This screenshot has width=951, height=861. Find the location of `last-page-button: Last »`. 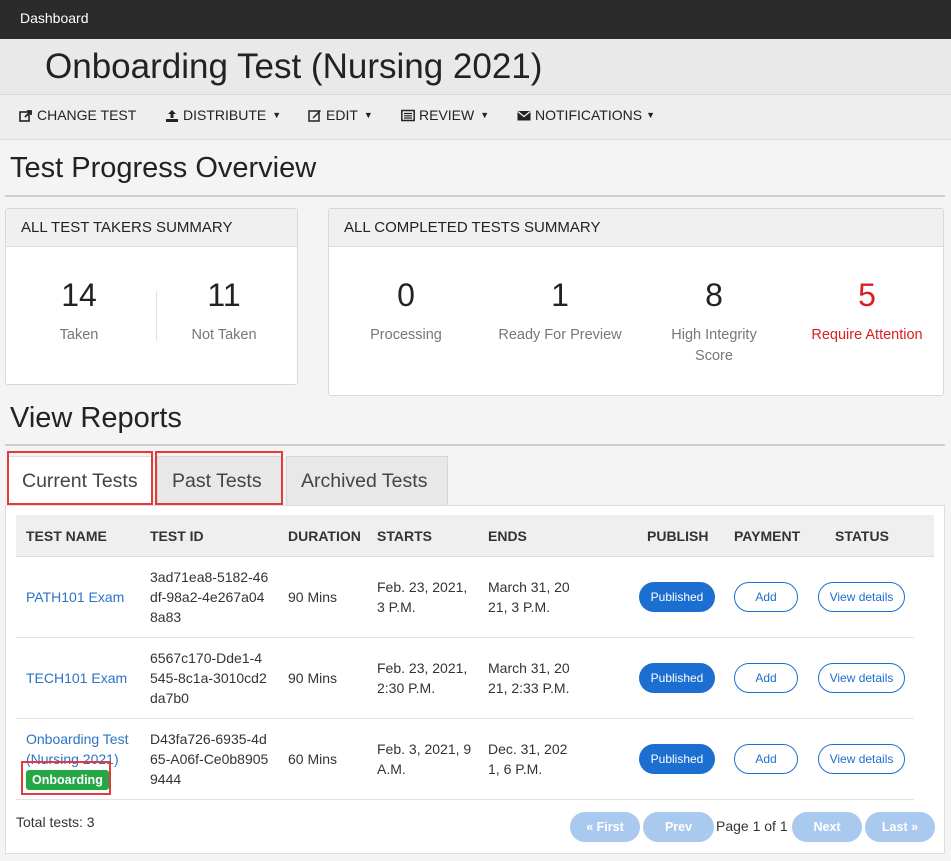

last-page-button: Last » is located at coordinates (900, 827).